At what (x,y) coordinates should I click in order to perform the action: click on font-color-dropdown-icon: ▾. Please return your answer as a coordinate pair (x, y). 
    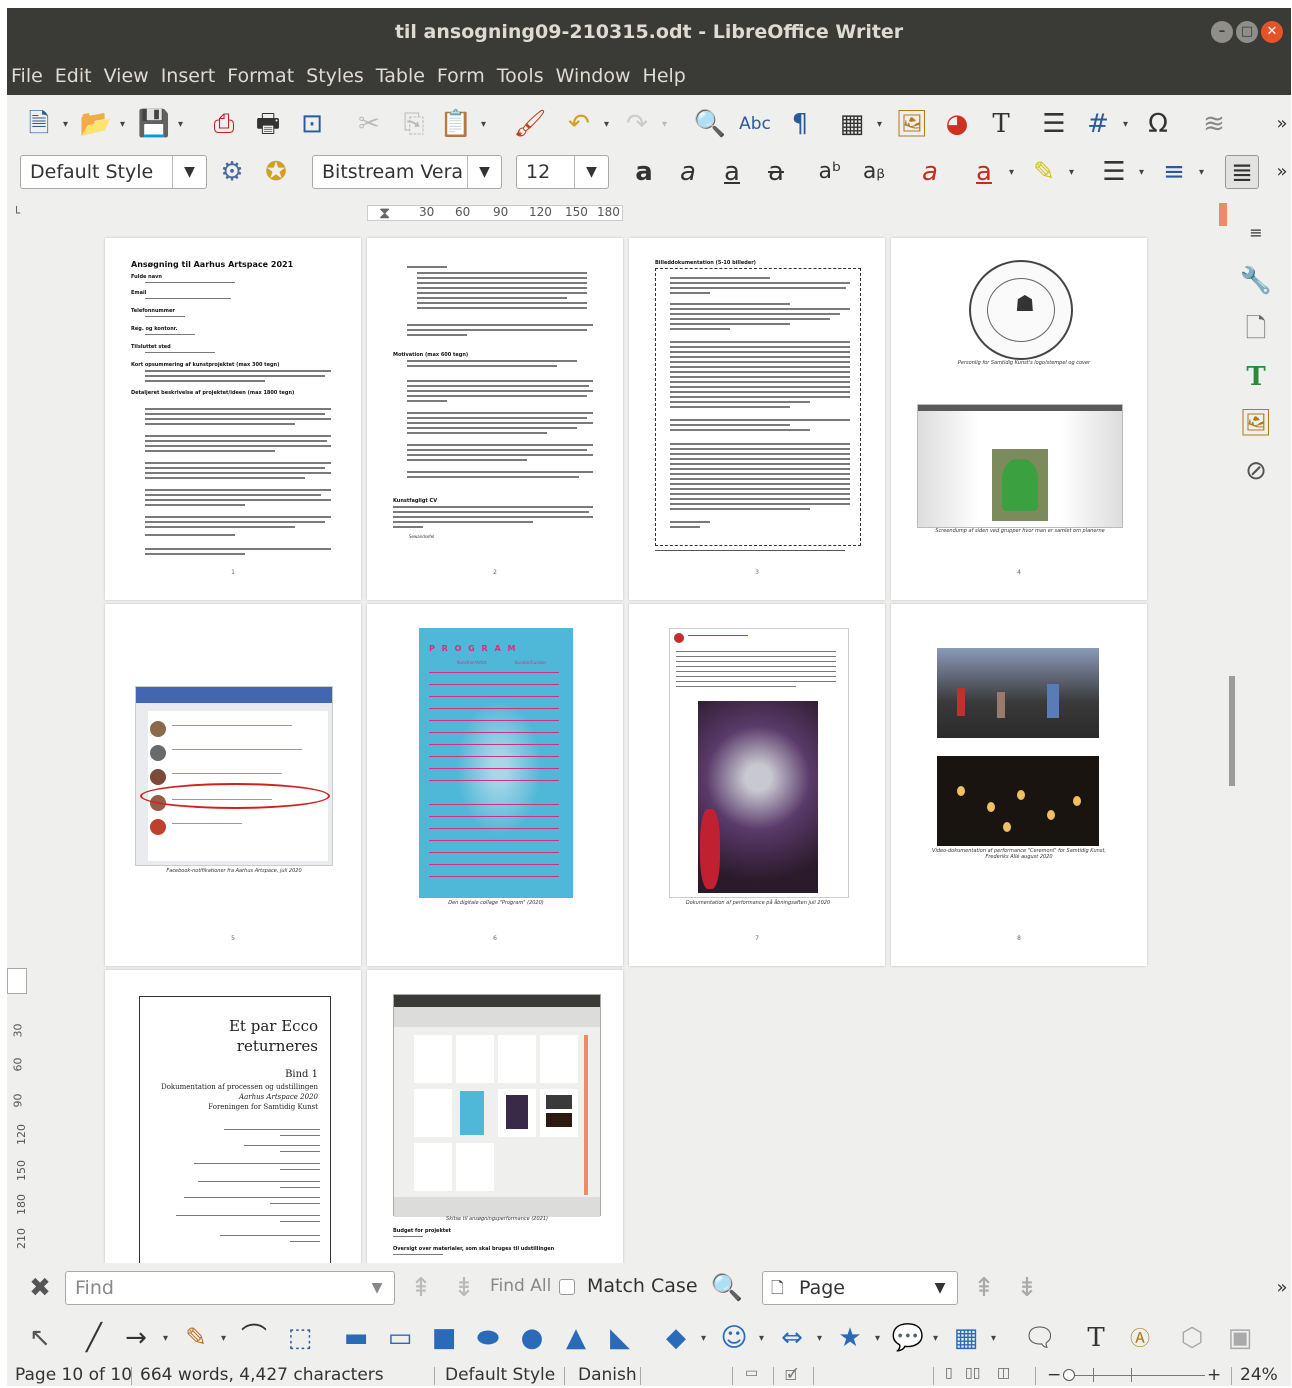
    Looking at the image, I should click on (1011, 172).